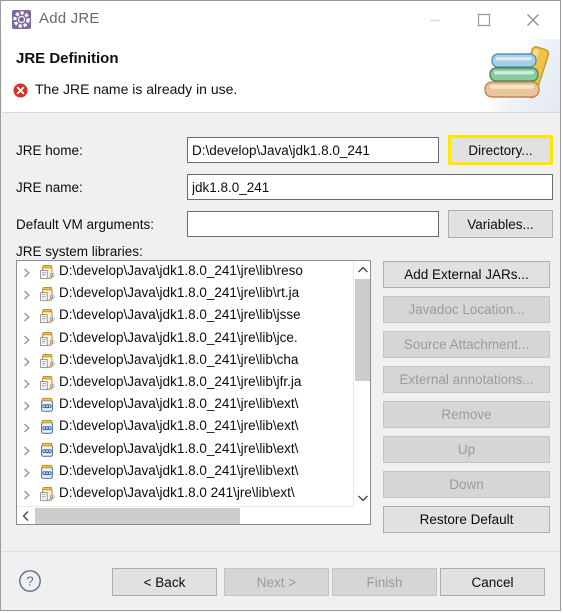 This screenshot has height=613, width=563. Describe the element at coordinates (20, 90) in the screenshot. I see `error-icon` at that location.